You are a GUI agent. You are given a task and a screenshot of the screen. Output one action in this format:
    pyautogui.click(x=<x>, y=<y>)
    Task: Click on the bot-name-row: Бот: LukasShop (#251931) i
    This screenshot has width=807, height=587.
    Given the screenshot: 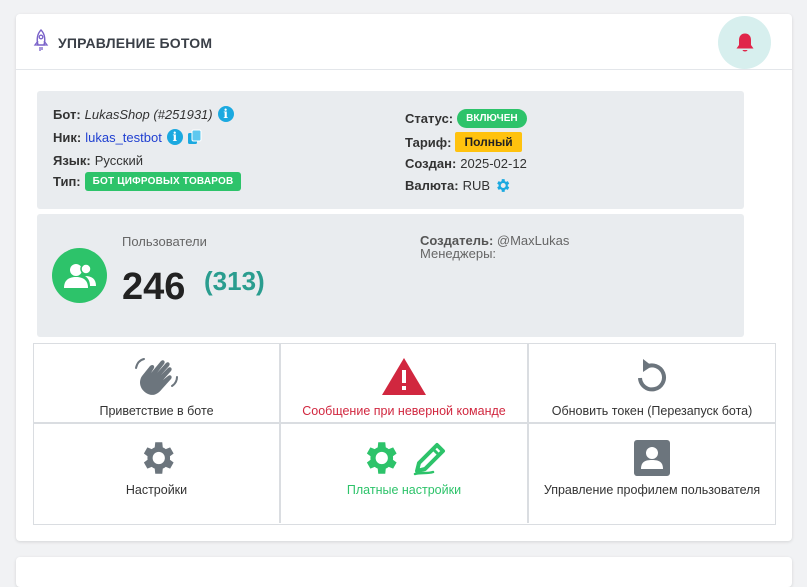 What is the action you would take?
    pyautogui.click(x=143, y=114)
    